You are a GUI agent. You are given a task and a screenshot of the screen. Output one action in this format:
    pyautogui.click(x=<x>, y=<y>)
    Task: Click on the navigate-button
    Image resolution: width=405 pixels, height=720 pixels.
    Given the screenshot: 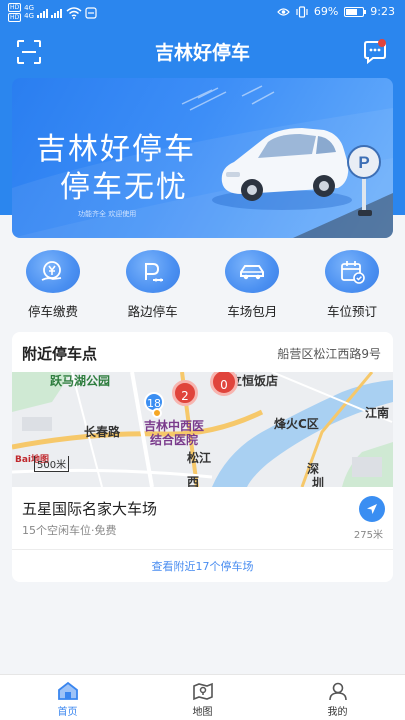 What is the action you would take?
    pyautogui.click(x=372, y=509)
    